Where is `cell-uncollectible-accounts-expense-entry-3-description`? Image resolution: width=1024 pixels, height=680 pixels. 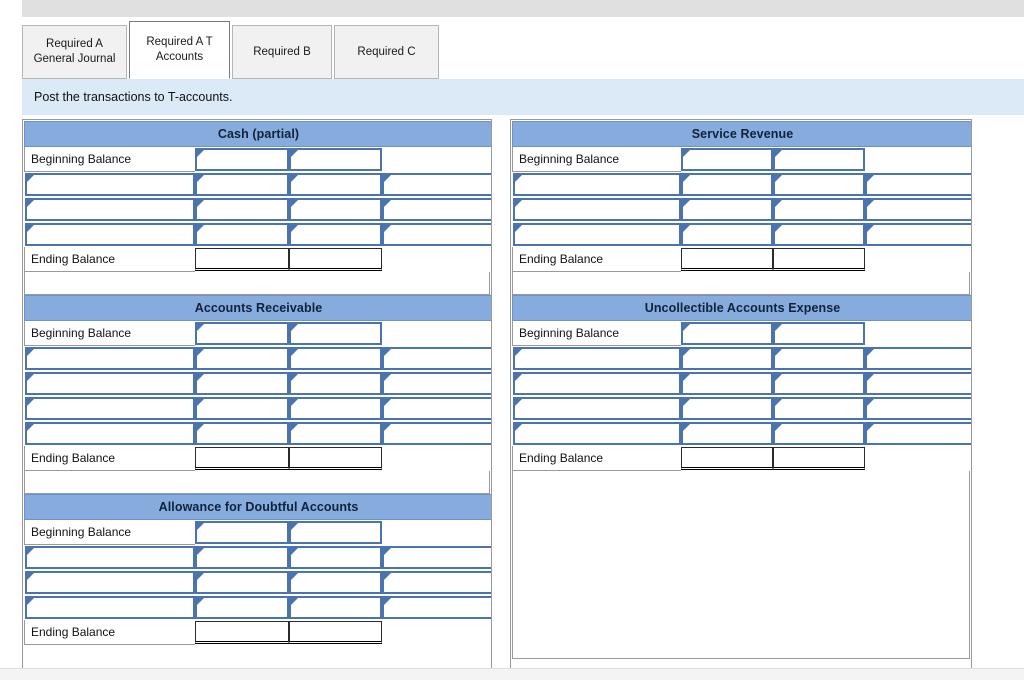 cell-uncollectible-accounts-expense-entry-3-description is located at coordinates (596, 433).